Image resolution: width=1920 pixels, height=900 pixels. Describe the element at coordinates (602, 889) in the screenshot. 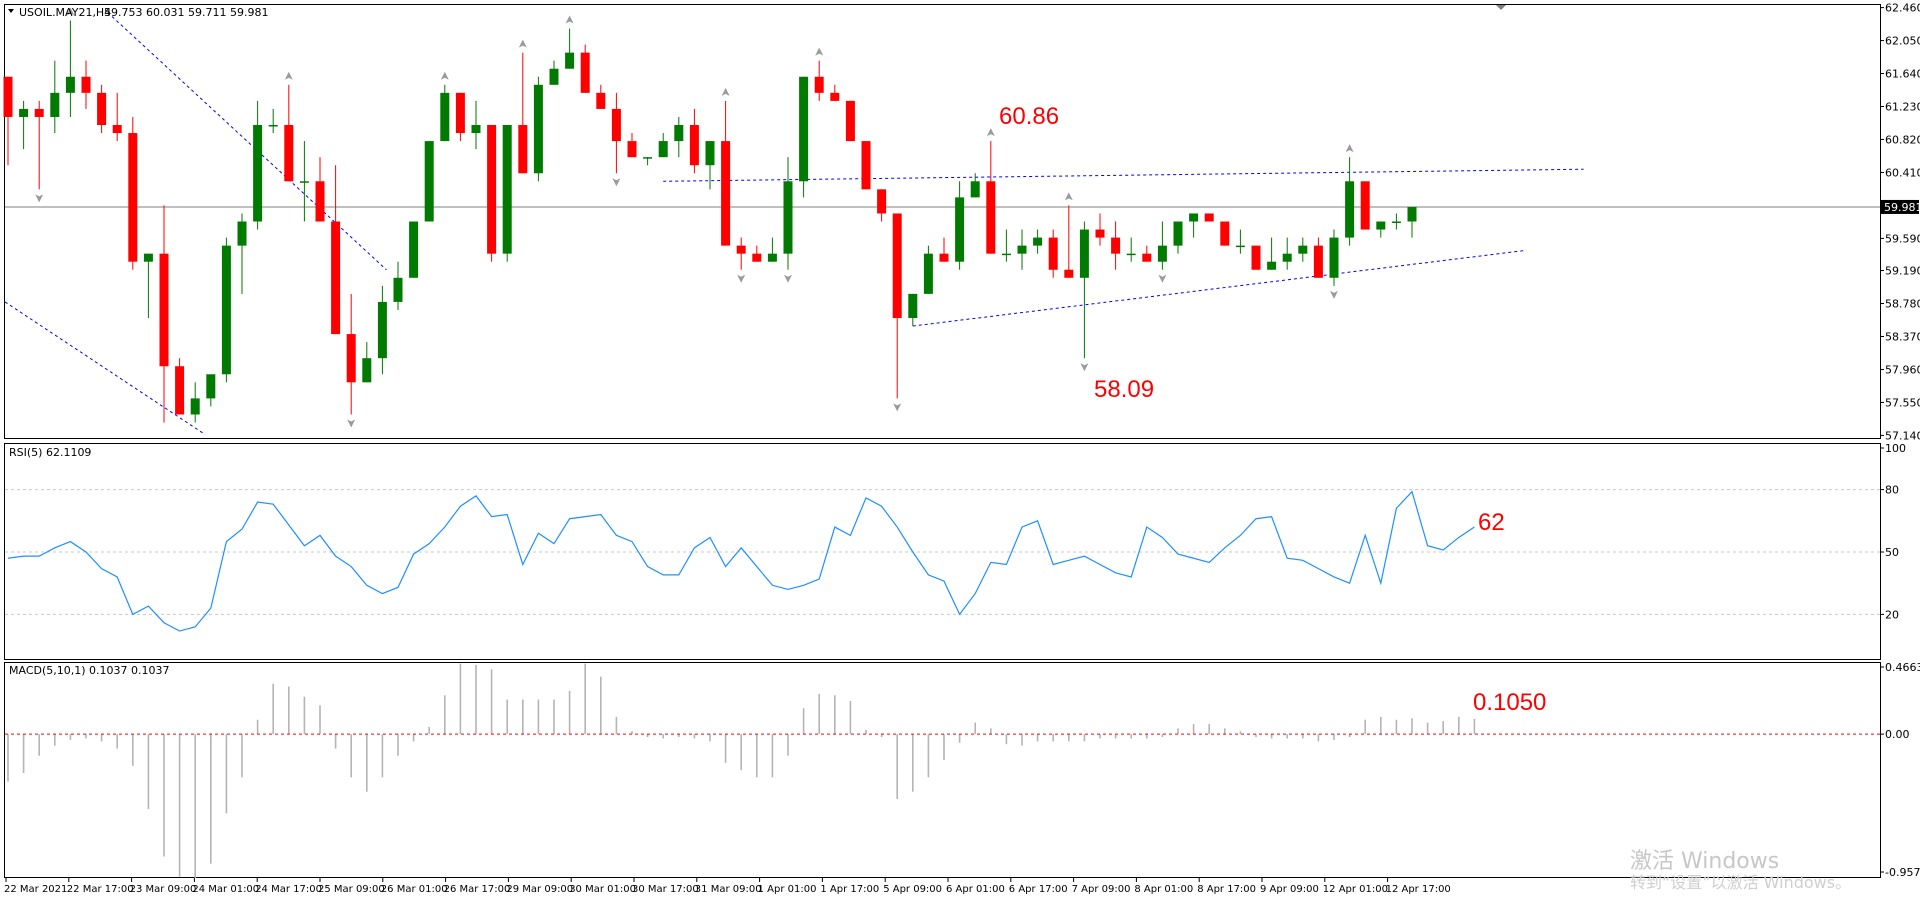

I see `time-label: 30 Mar 01:00` at that location.